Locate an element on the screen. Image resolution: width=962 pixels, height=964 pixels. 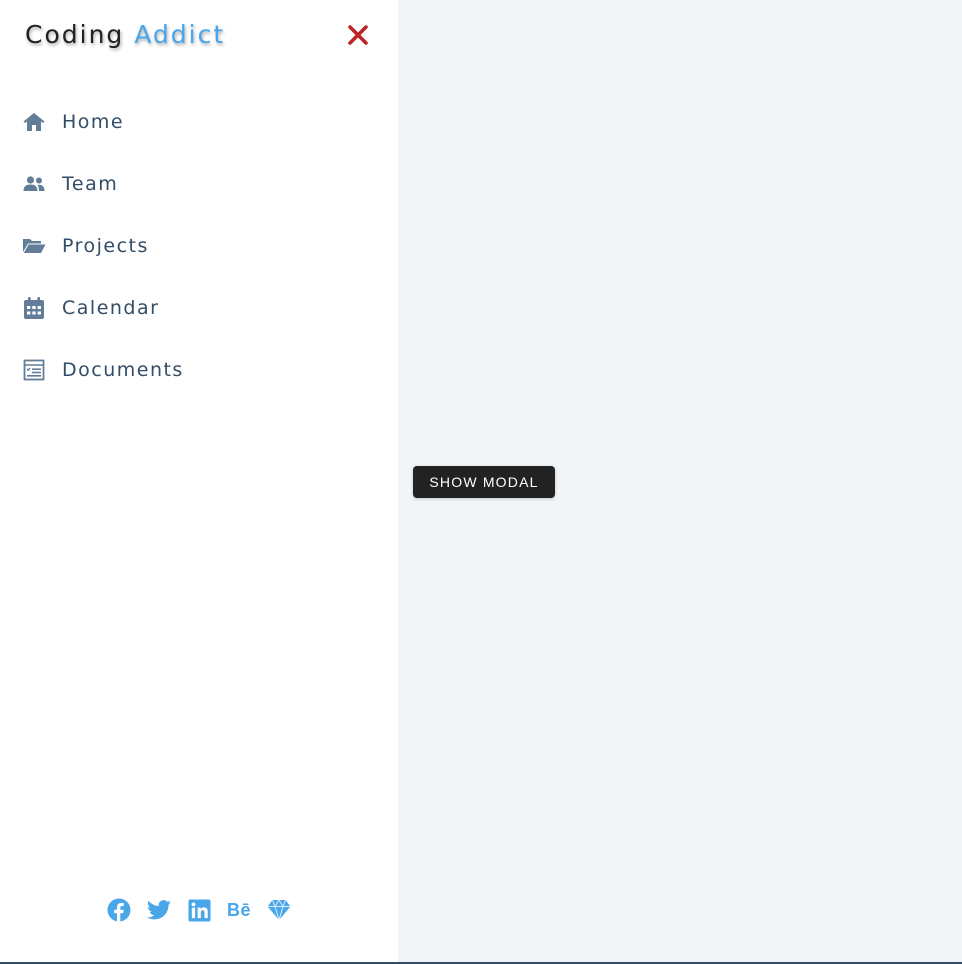
folder-open-icon is located at coordinates (34, 246).